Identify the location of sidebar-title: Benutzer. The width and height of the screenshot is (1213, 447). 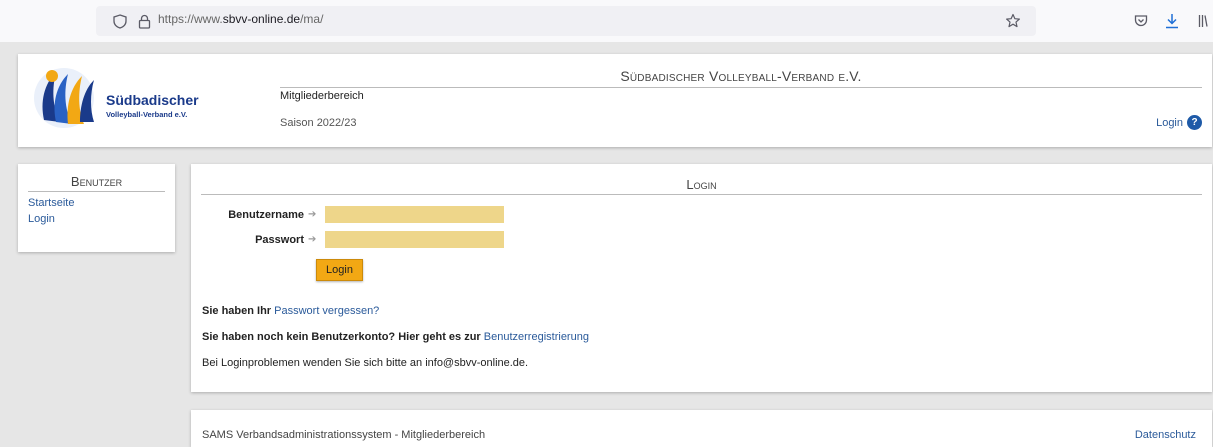
(96, 183).